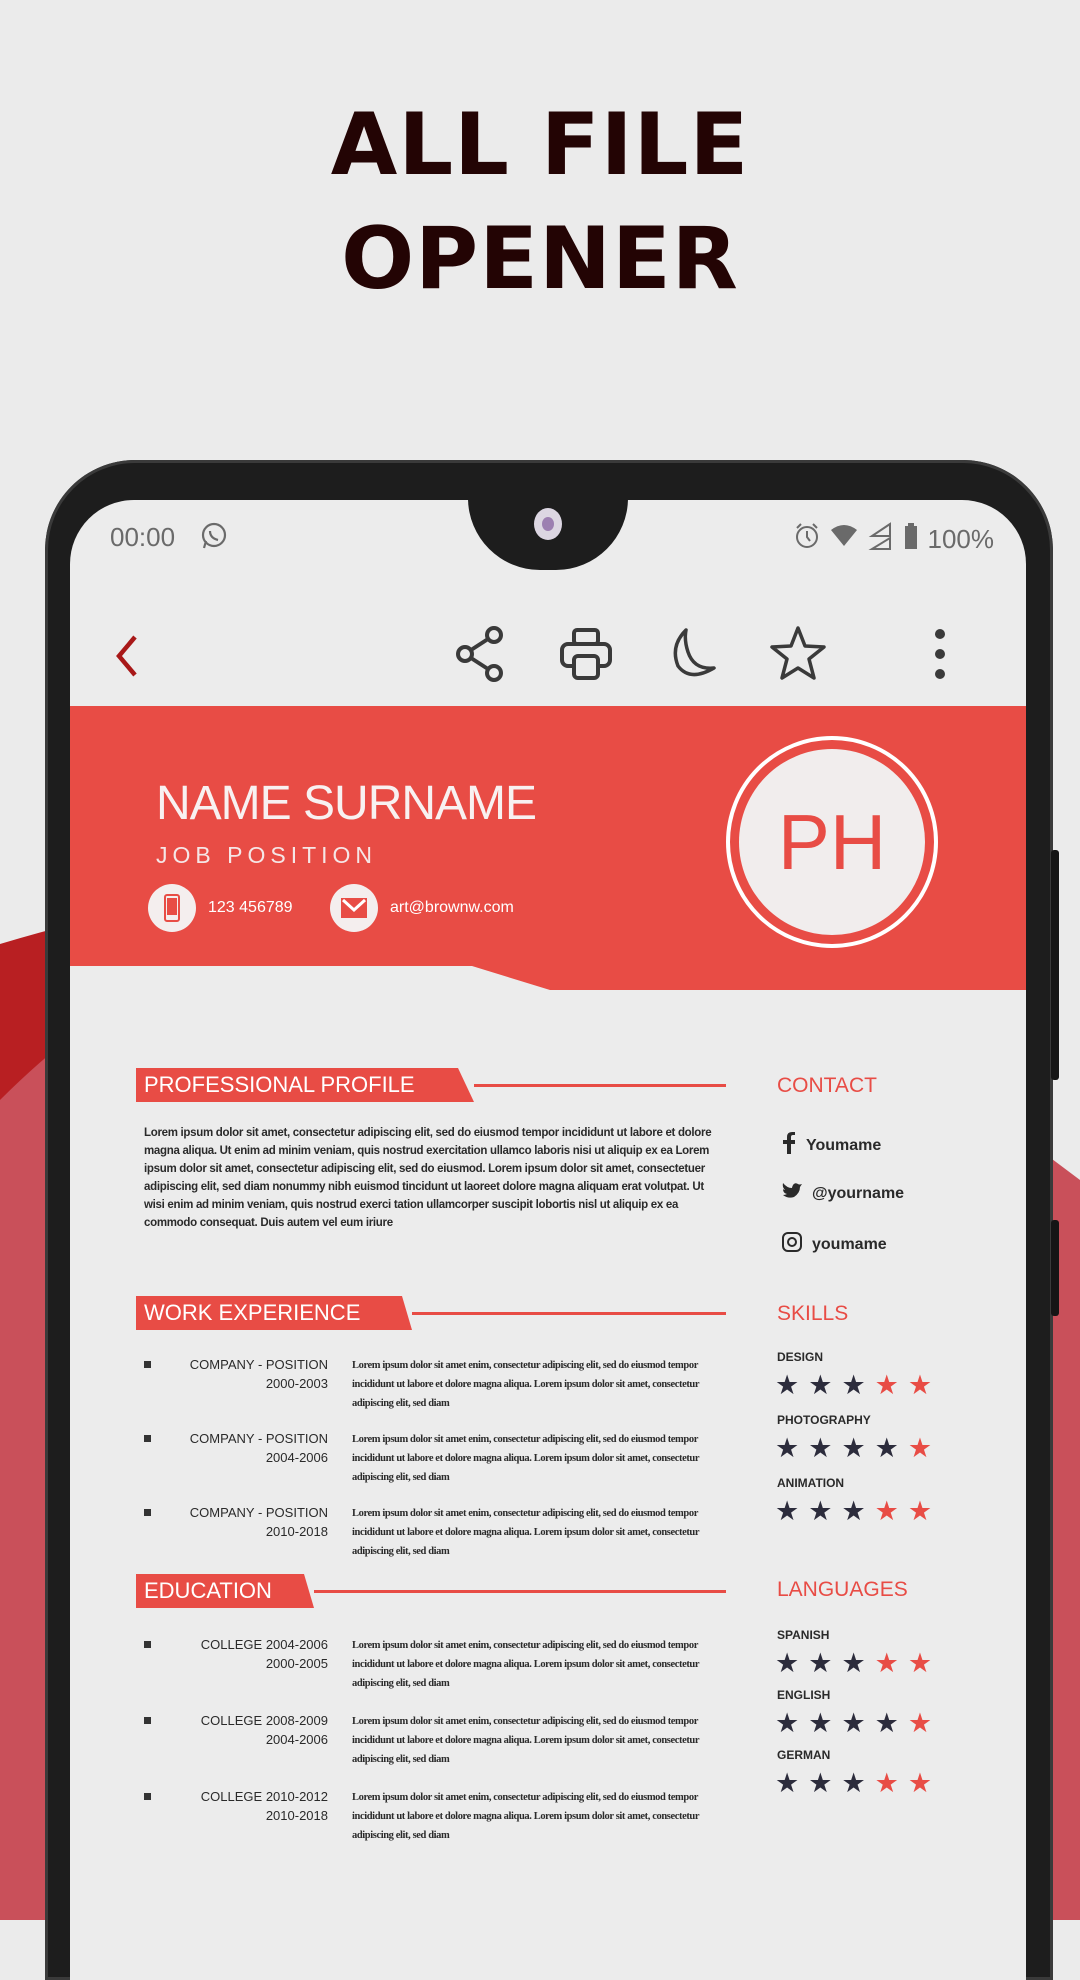 Image resolution: width=1080 pixels, height=1980 pixels. What do you see at coordinates (811, 1483) in the screenshot?
I see `skill-label: ANIMATION` at bounding box center [811, 1483].